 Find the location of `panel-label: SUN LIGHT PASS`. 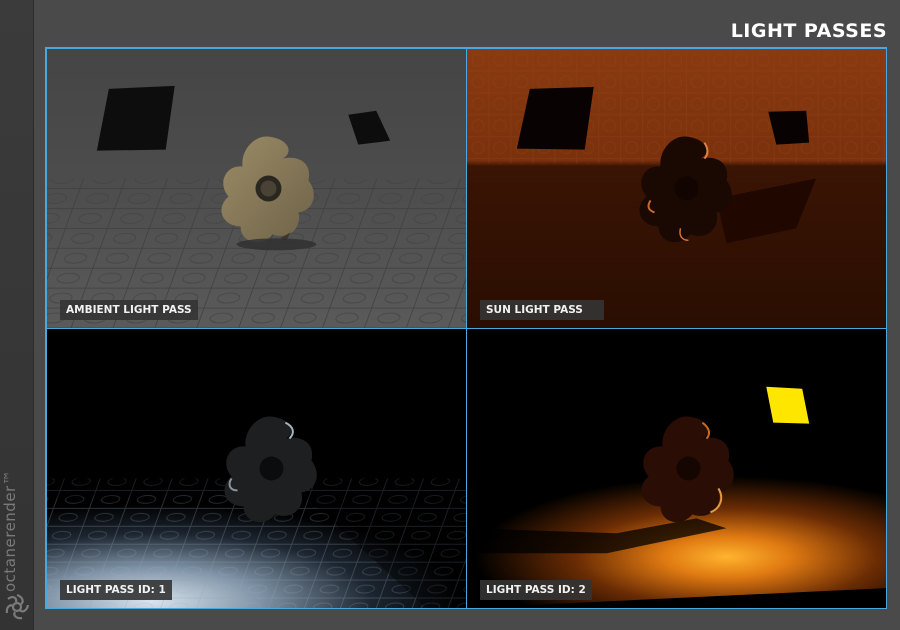

panel-label: SUN LIGHT PASS is located at coordinates (542, 310).